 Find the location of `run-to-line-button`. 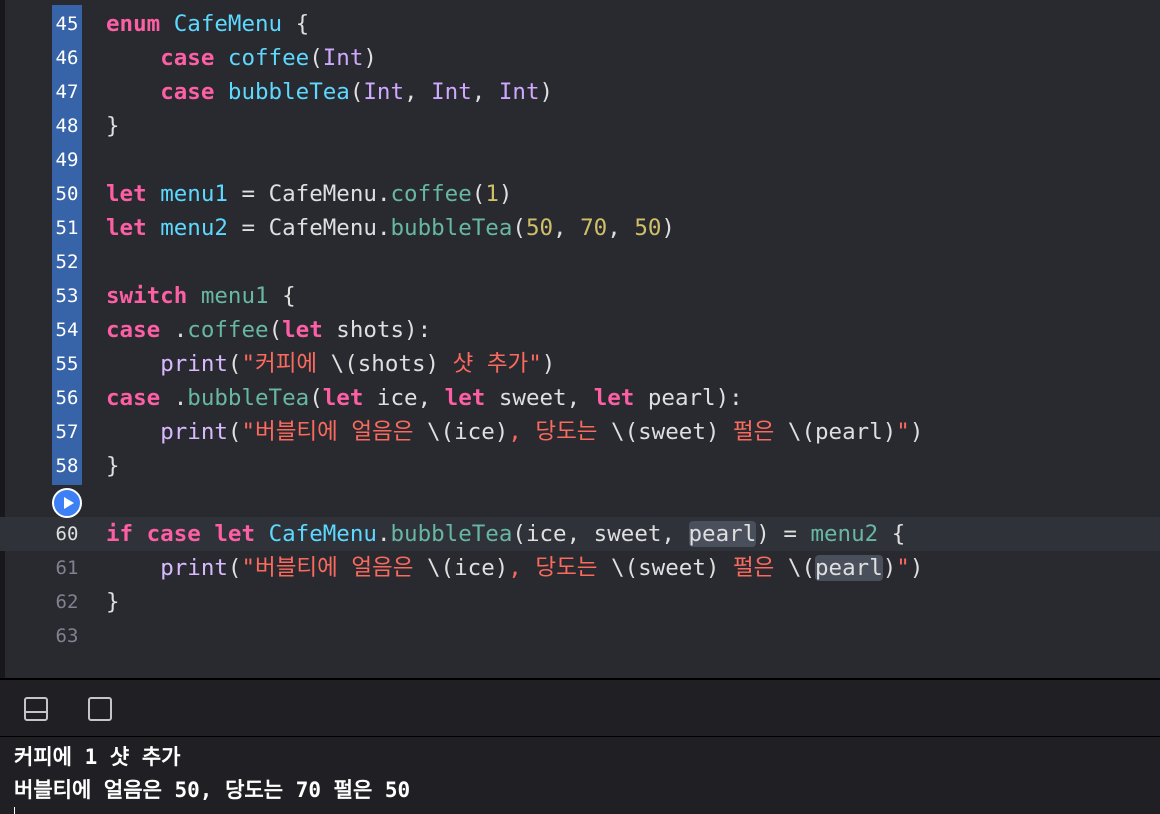

run-to-line-button is located at coordinates (67, 503).